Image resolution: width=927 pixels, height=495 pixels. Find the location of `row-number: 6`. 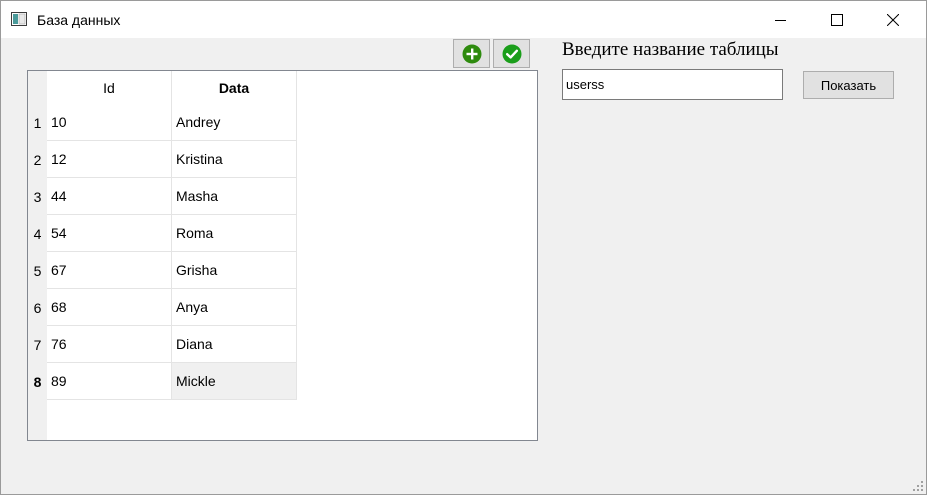

row-number: 6 is located at coordinates (37, 307).